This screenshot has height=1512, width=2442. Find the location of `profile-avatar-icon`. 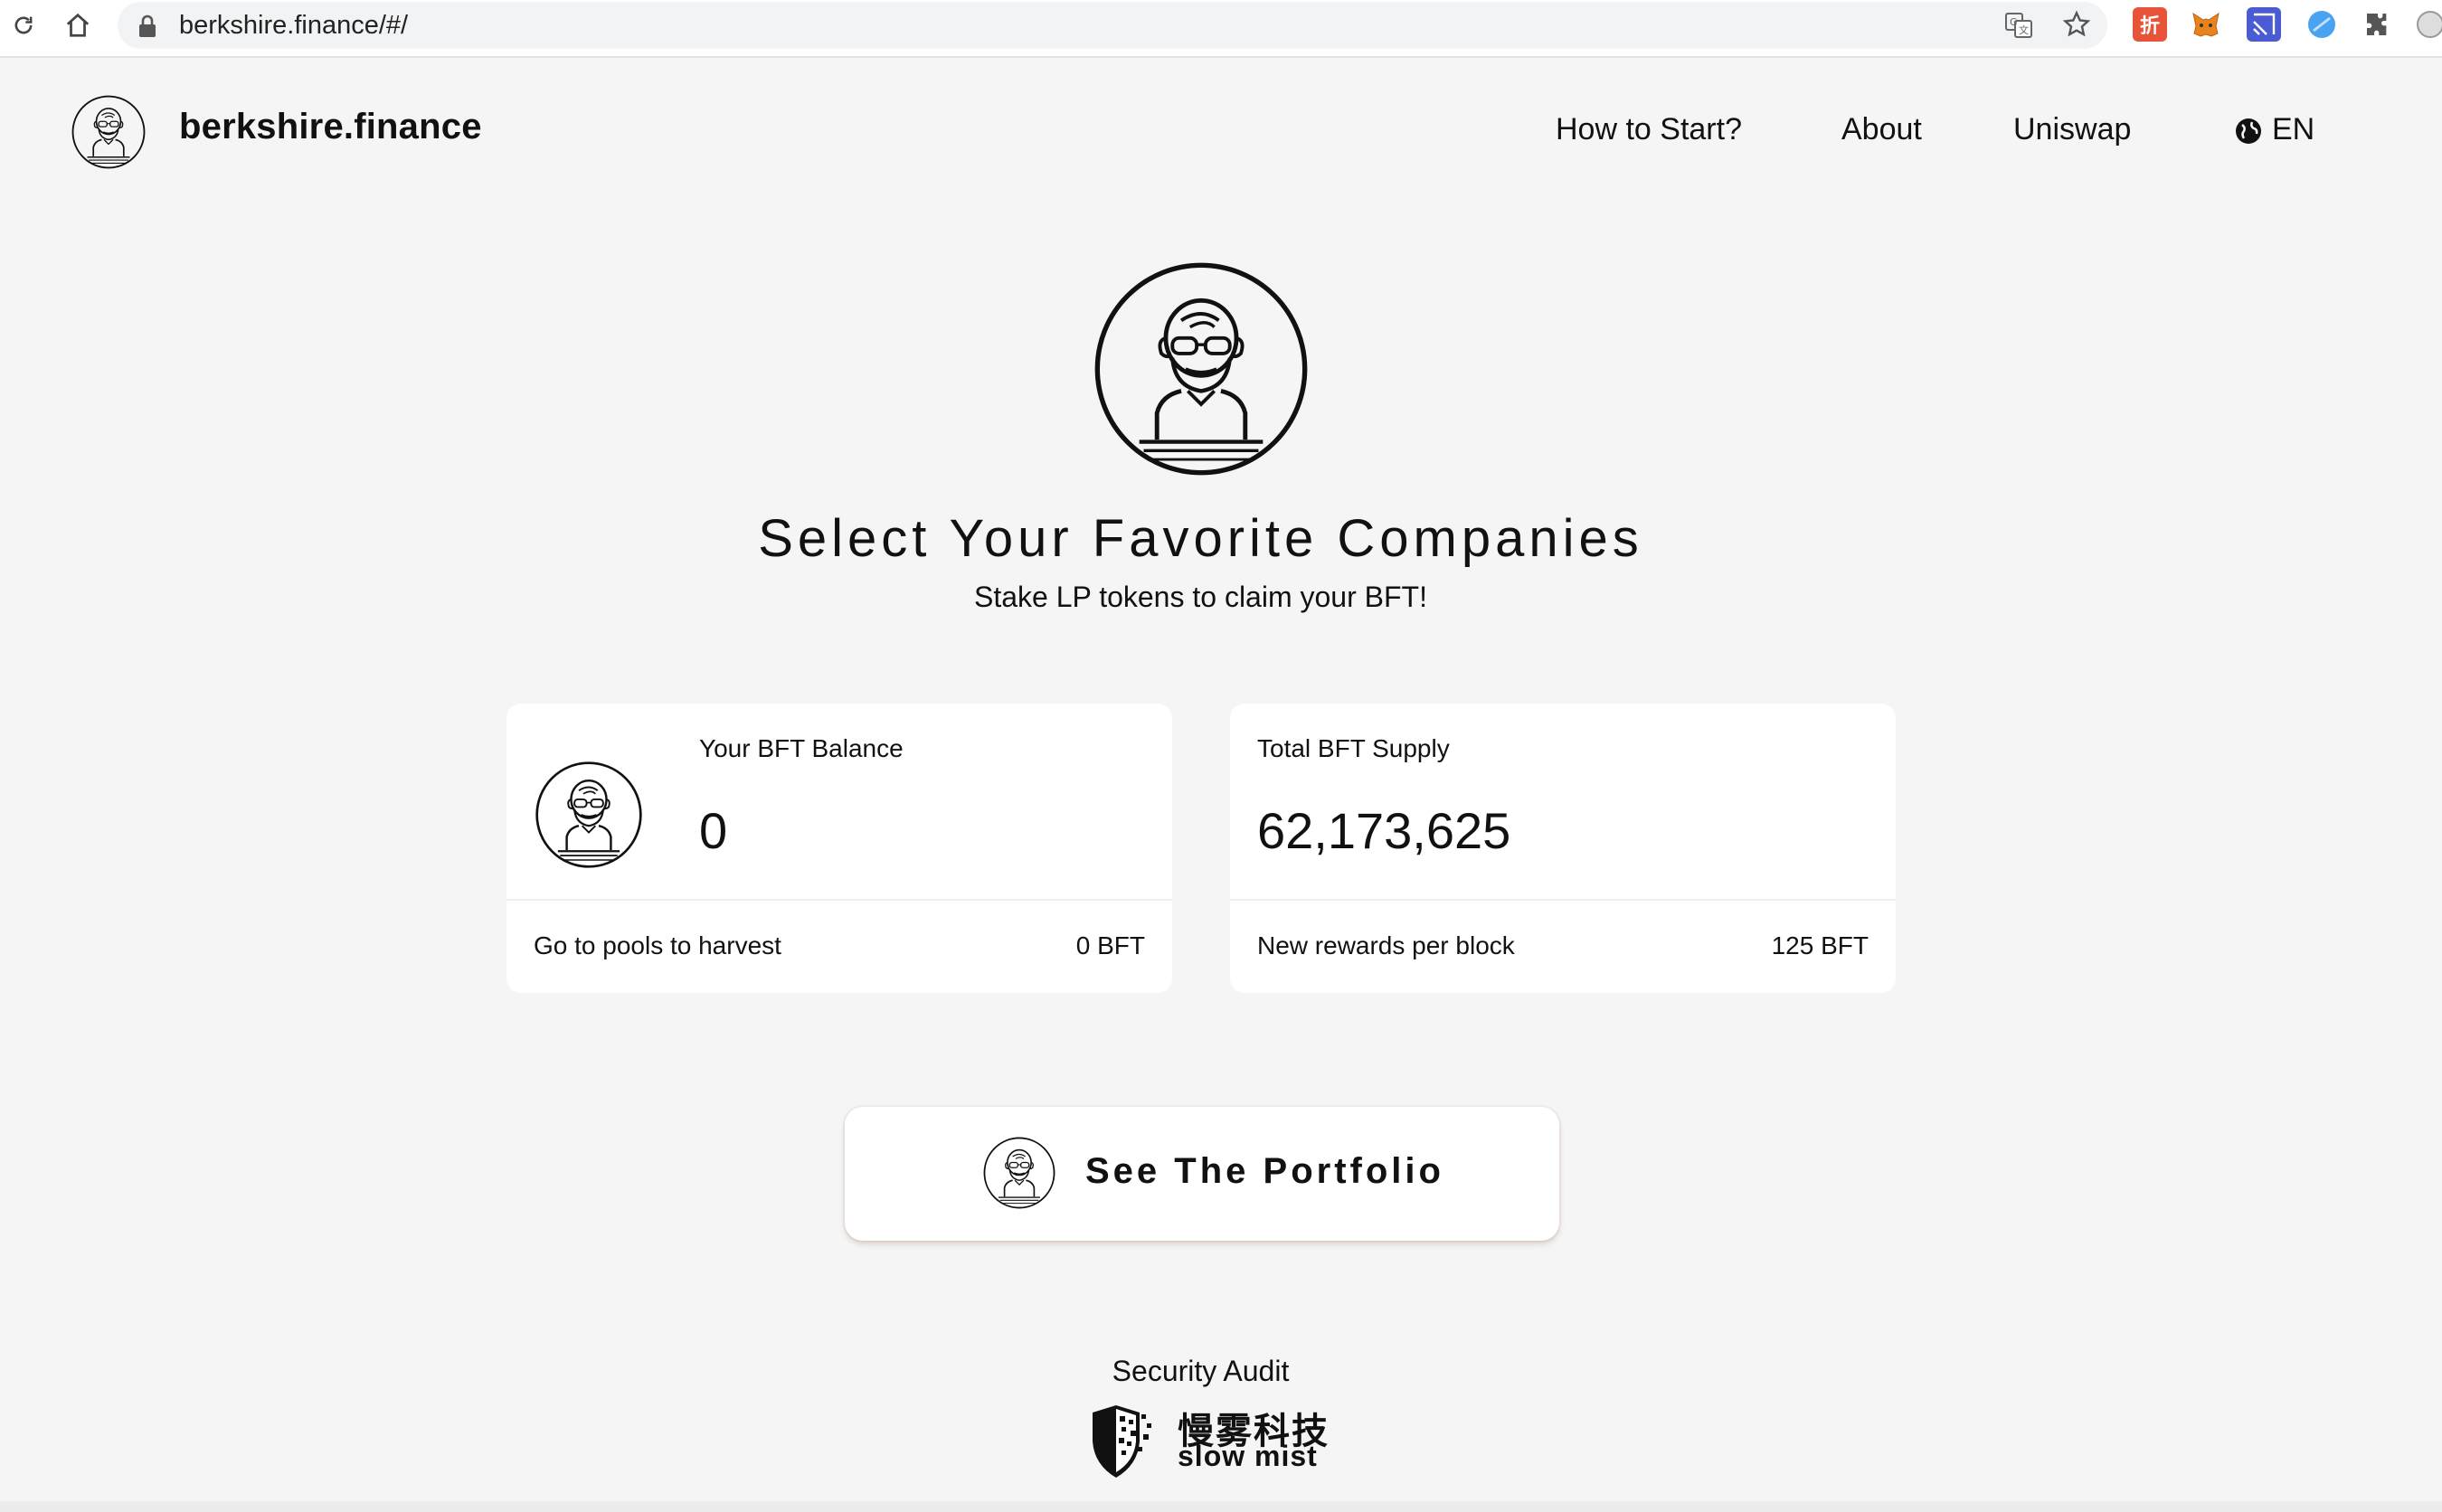

profile-avatar-icon is located at coordinates (2427, 24).